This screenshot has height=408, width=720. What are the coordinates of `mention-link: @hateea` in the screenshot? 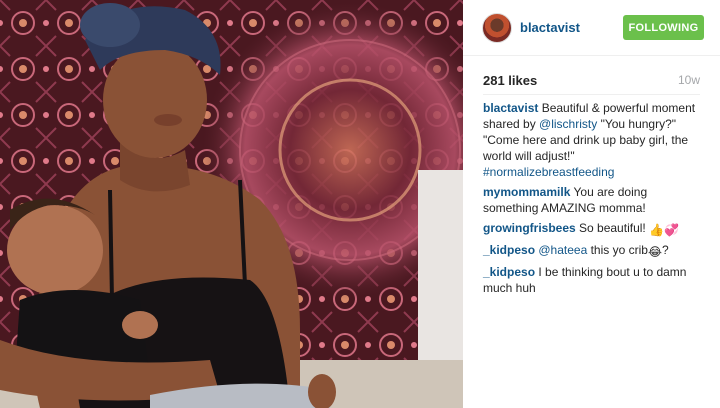 It's located at (562, 250).